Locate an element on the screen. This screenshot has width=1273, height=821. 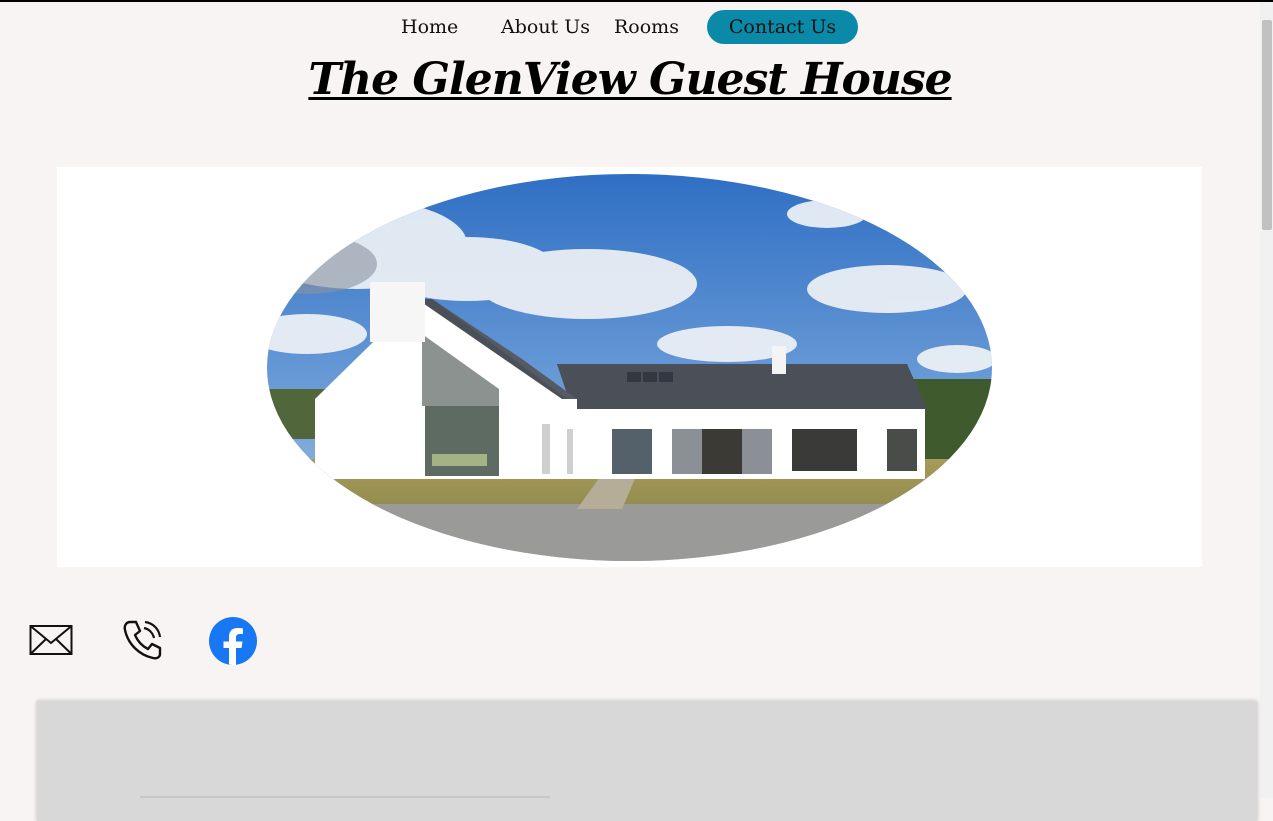
nav-rooms-link: Rooms is located at coordinates (646, 27).